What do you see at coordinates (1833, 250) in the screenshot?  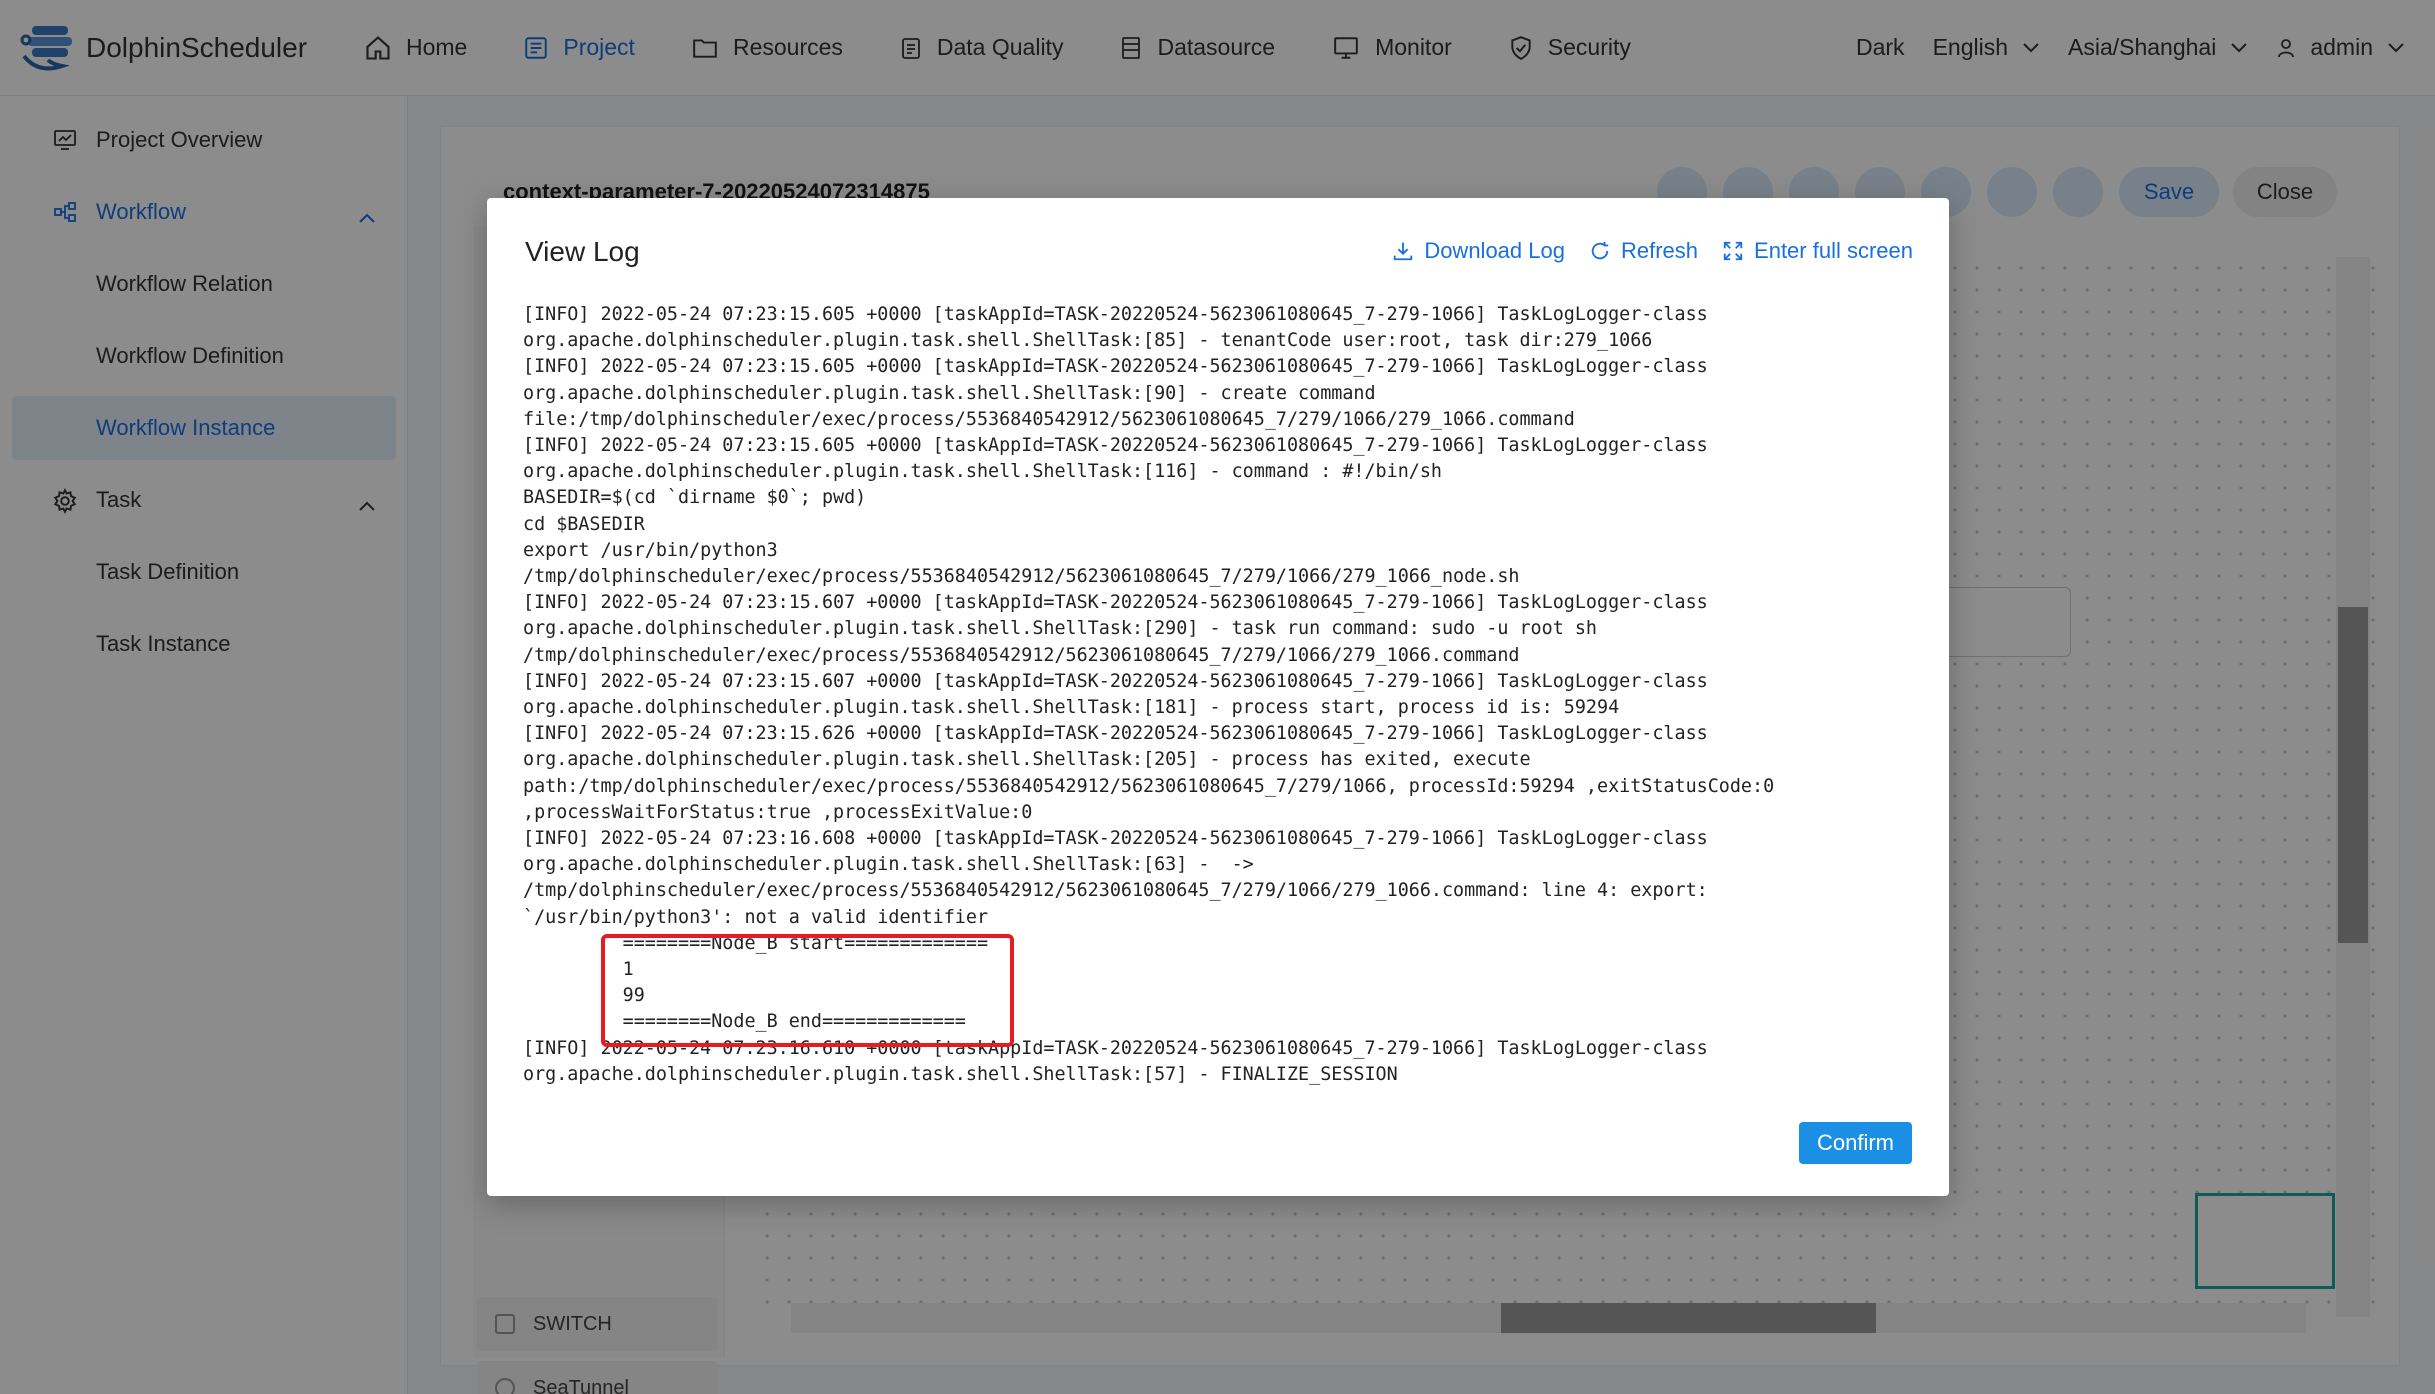 I see `fullscreen-label: Enter full screen` at bounding box center [1833, 250].